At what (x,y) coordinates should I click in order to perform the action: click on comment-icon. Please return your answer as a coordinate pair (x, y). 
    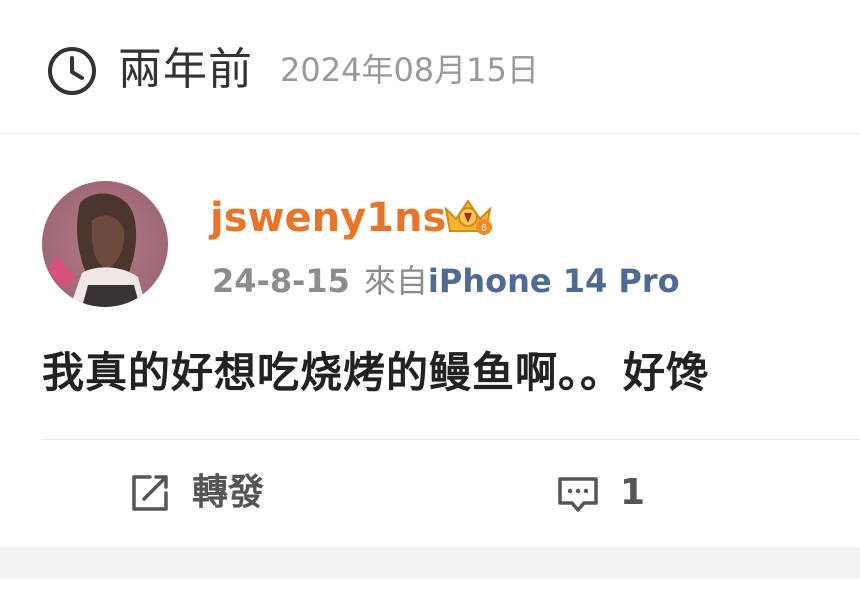
    Looking at the image, I should click on (578, 494).